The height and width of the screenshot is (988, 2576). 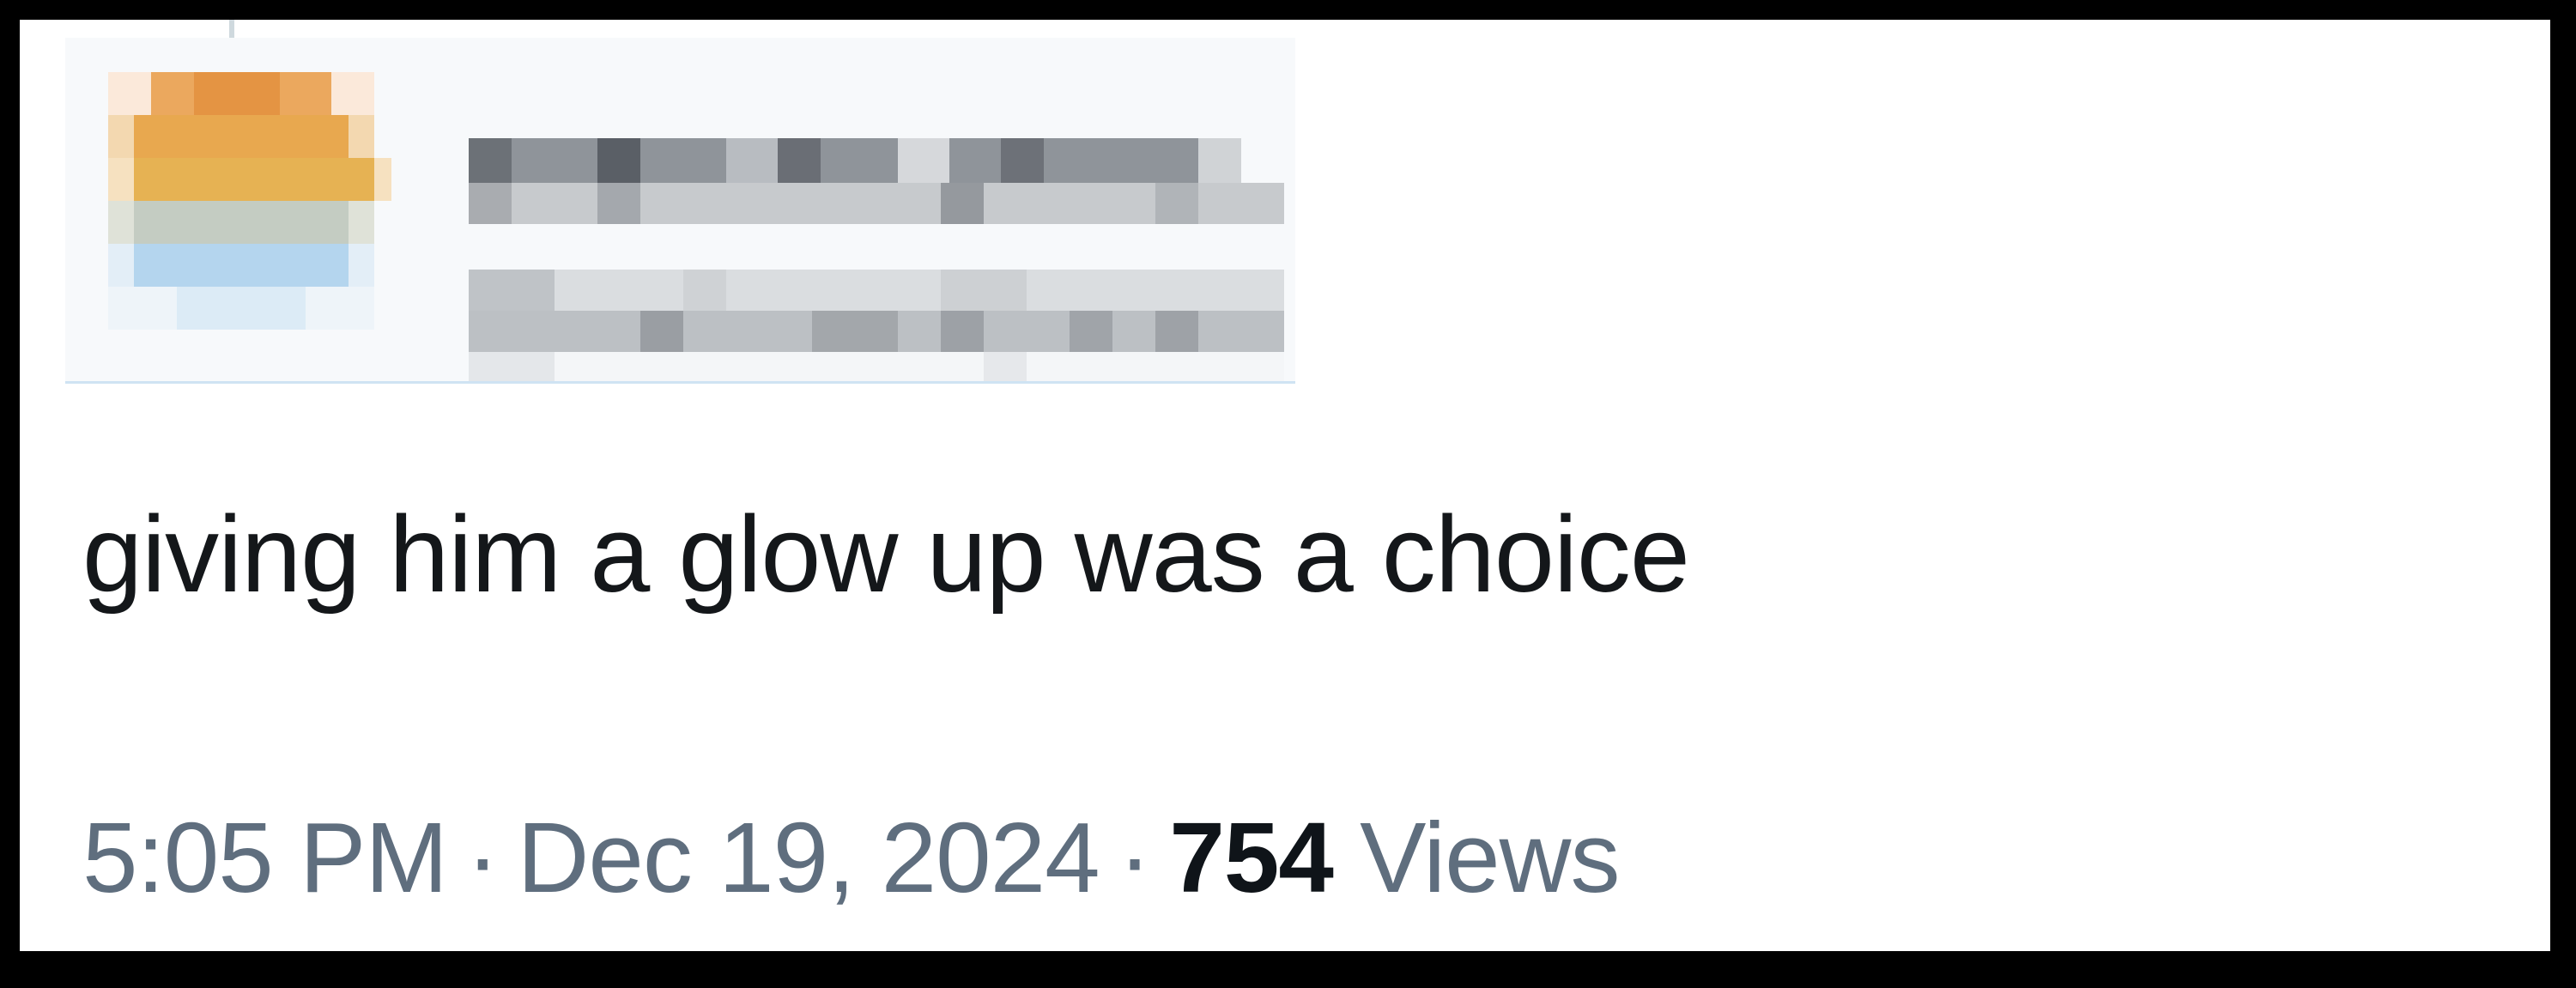 I want to click on tweet-text: giving him a glow up was a choice, so click(x=886, y=554).